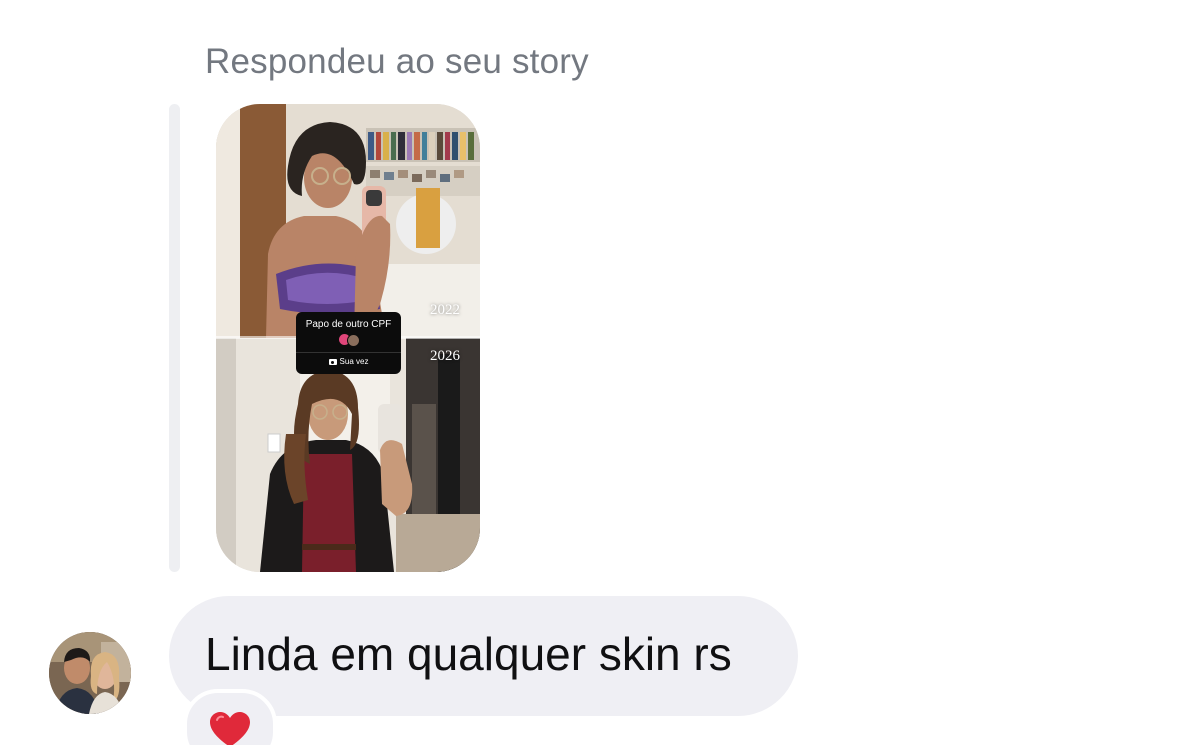 The height and width of the screenshot is (745, 1179). I want to click on add-yours-sticker: Papo de outro CPF Sua vez, so click(348, 343).